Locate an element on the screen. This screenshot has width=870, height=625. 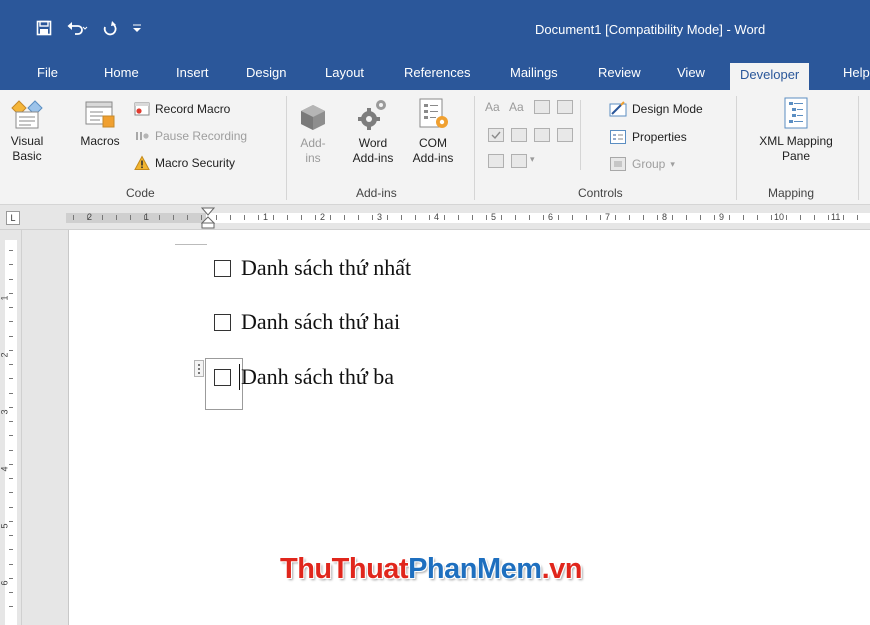
legacy-tools-dropdown-icon: ▾ is located at coordinates (532, 159).